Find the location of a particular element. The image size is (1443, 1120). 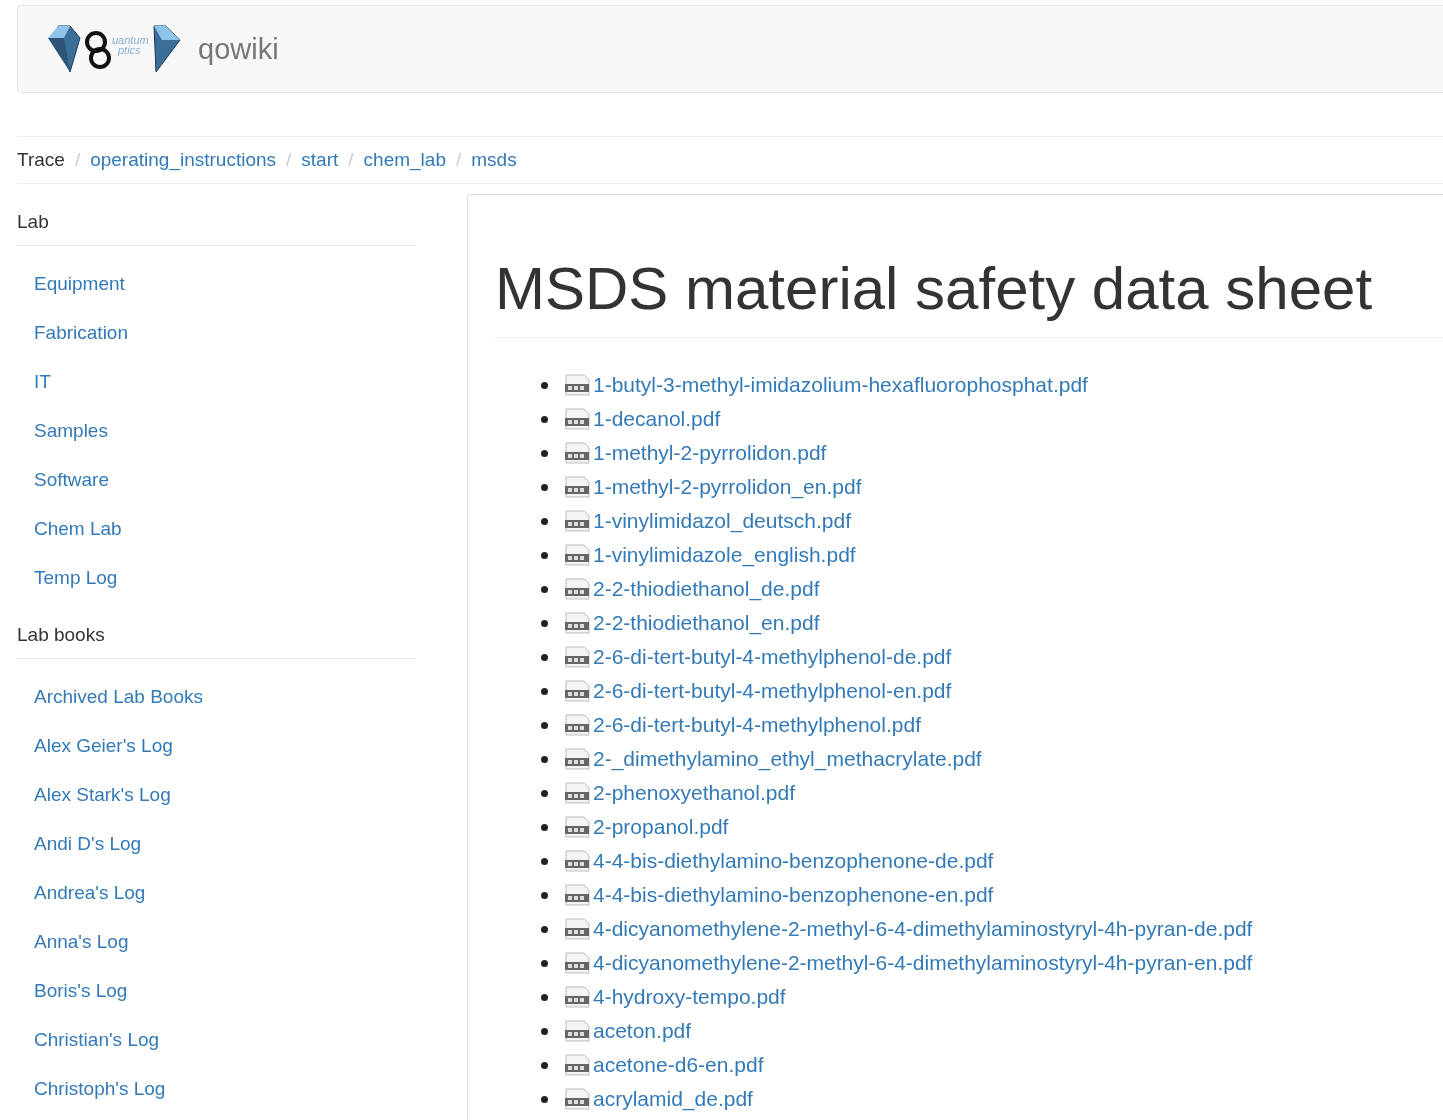

breadcrumb-link: msds is located at coordinates (494, 160).